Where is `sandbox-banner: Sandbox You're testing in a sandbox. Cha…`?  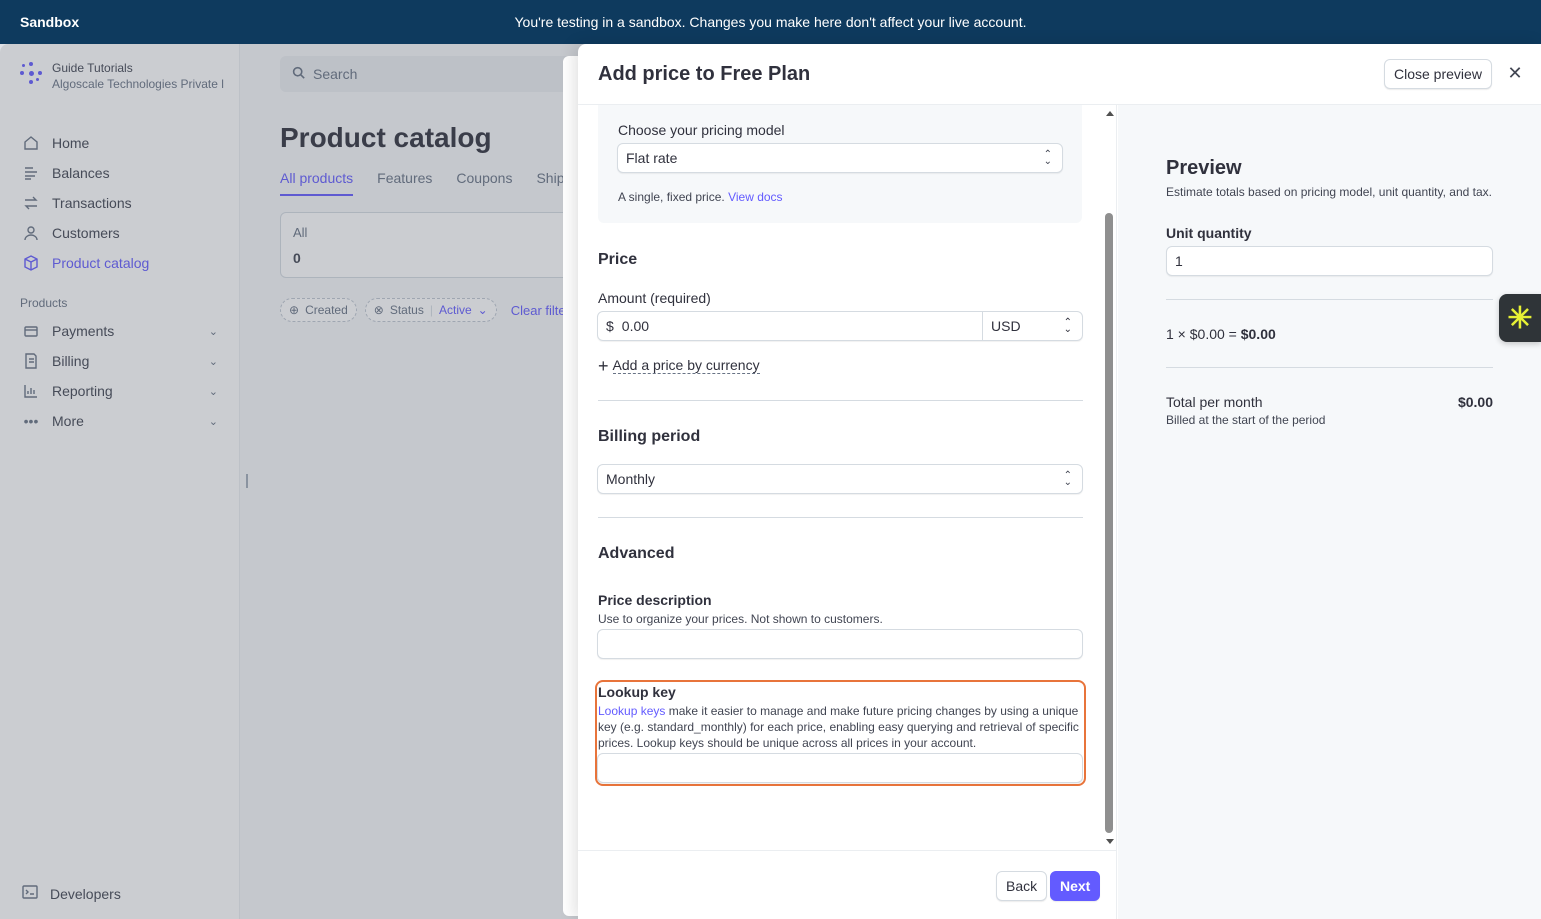
sandbox-banner: Sandbox You're testing in a sandbox. Cha… is located at coordinates (770, 22).